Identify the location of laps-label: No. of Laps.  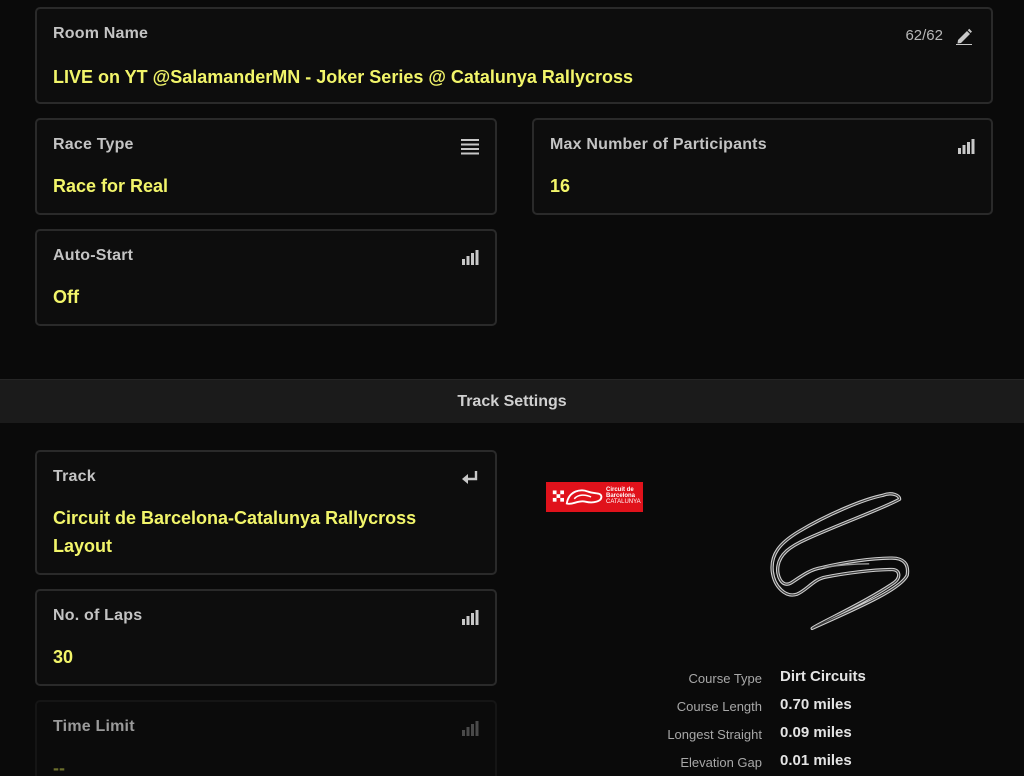
(98, 615).